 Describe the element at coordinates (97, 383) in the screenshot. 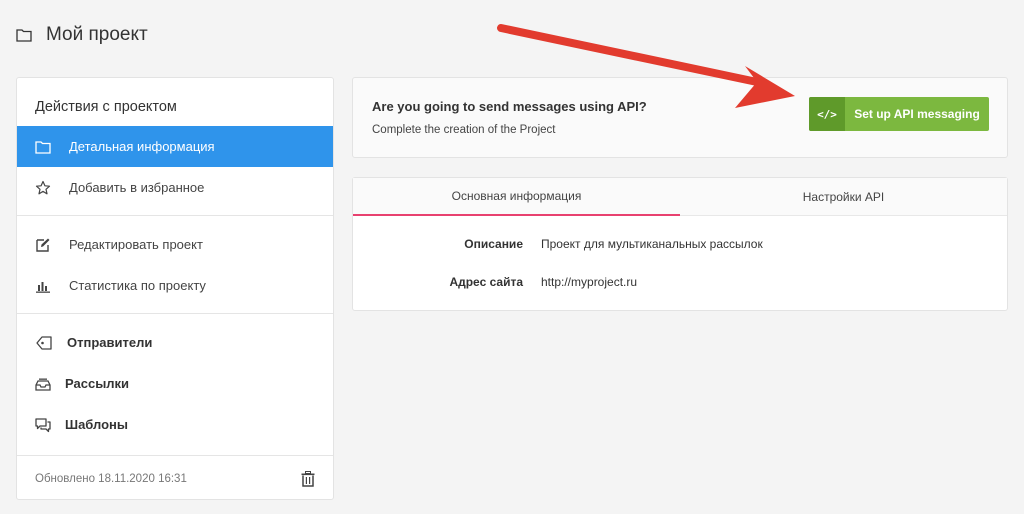

I see `sidebar-item-label: Рассылки` at that location.